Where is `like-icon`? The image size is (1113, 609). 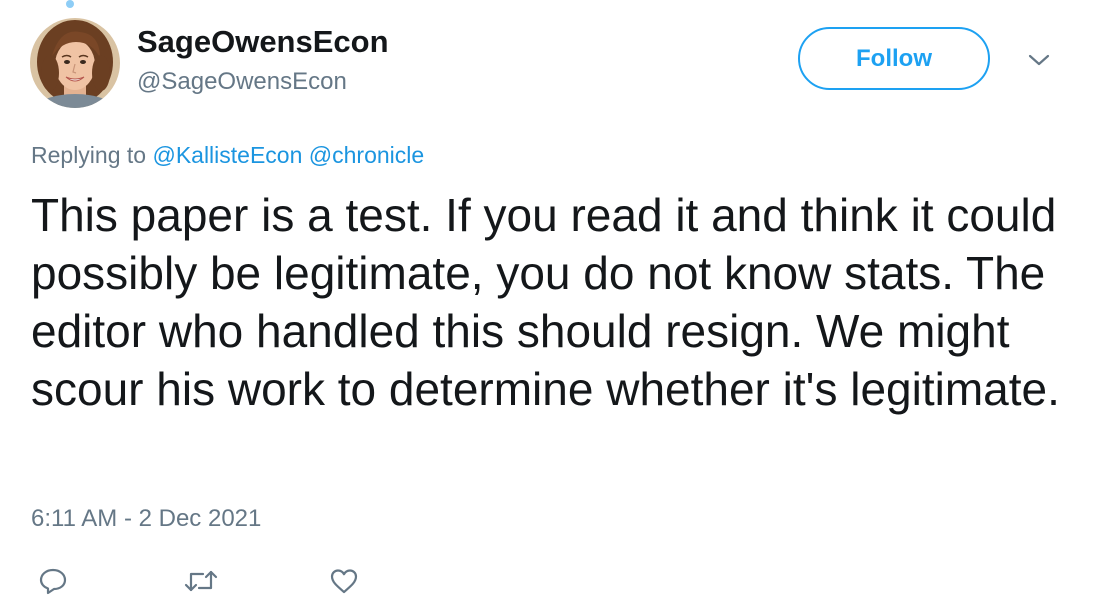
like-icon is located at coordinates (344, 581).